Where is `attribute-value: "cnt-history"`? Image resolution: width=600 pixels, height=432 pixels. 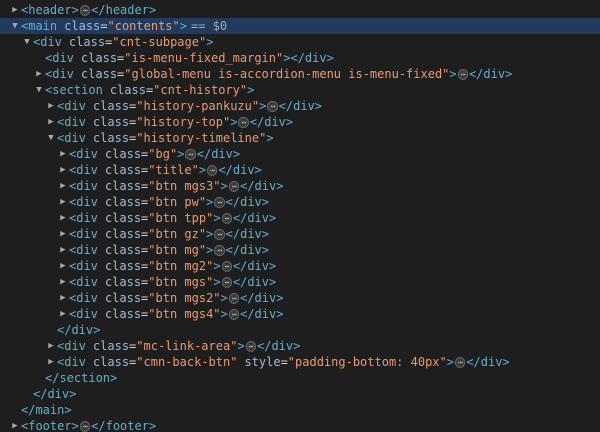 attribute-value: "cnt-history" is located at coordinates (200, 90).